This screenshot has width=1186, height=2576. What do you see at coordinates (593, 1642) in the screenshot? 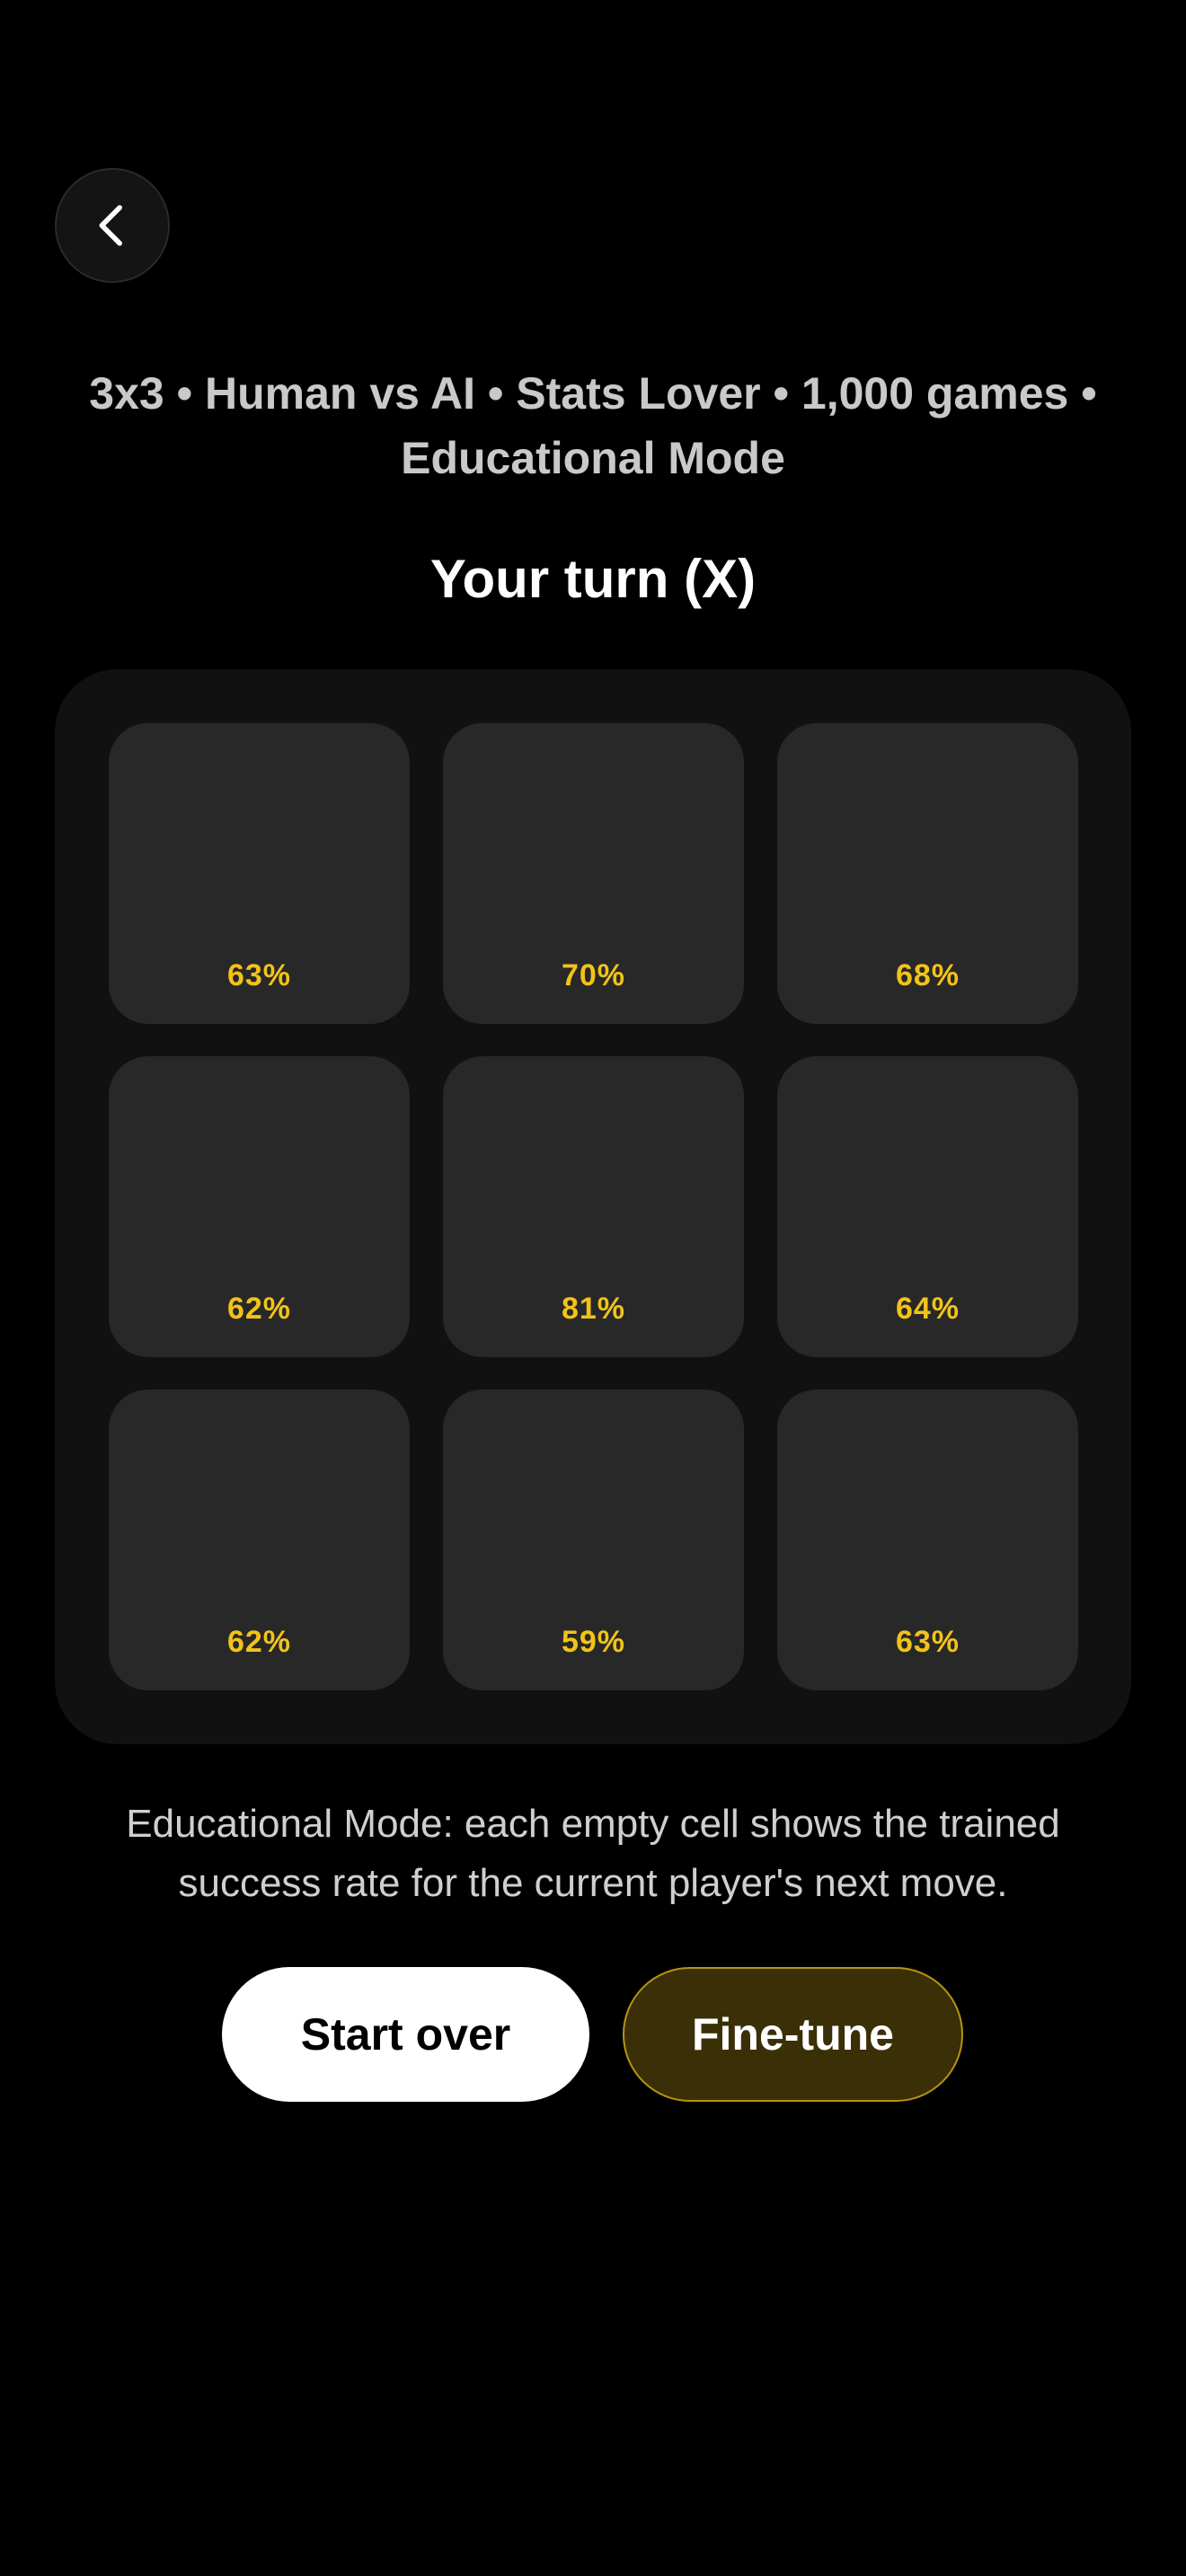
I see `cell-success-rate: 59%` at bounding box center [593, 1642].